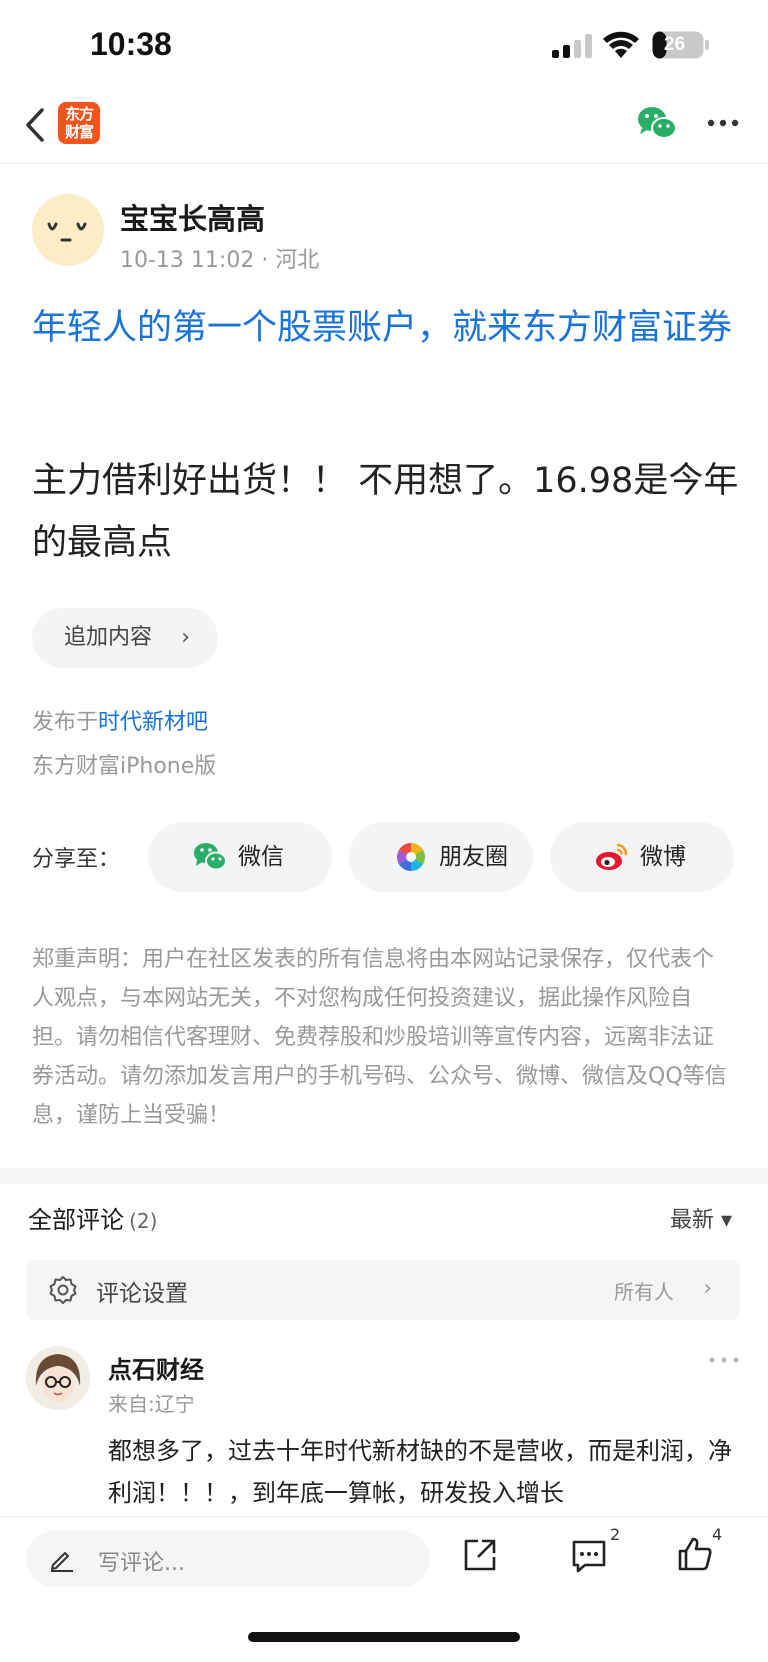 The width and height of the screenshot is (768, 1662). I want to click on append-content-button: 追加内容 ›, so click(125, 638).